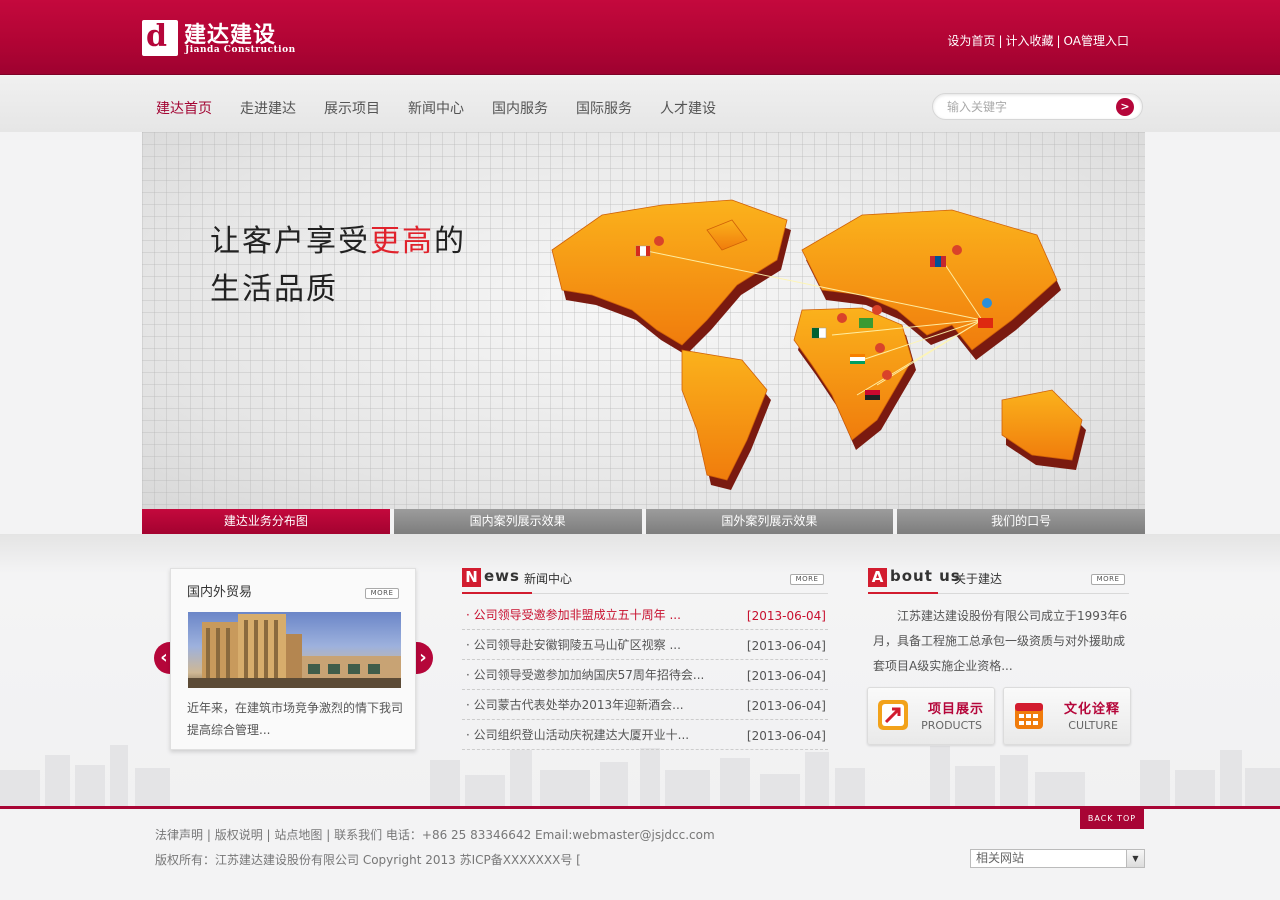  What do you see at coordinates (903, 593) in the screenshot?
I see `about-underline` at bounding box center [903, 593].